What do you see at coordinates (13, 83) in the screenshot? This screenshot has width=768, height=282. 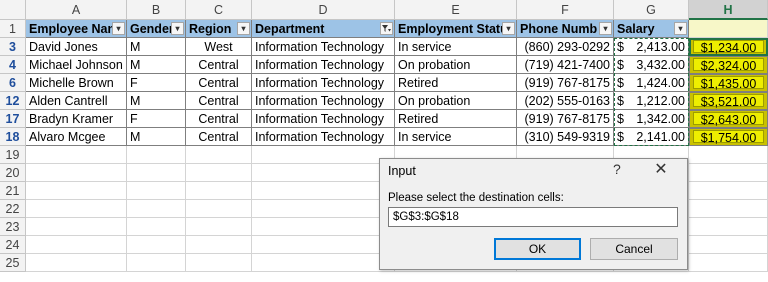 I see `row-header-6: 6` at bounding box center [13, 83].